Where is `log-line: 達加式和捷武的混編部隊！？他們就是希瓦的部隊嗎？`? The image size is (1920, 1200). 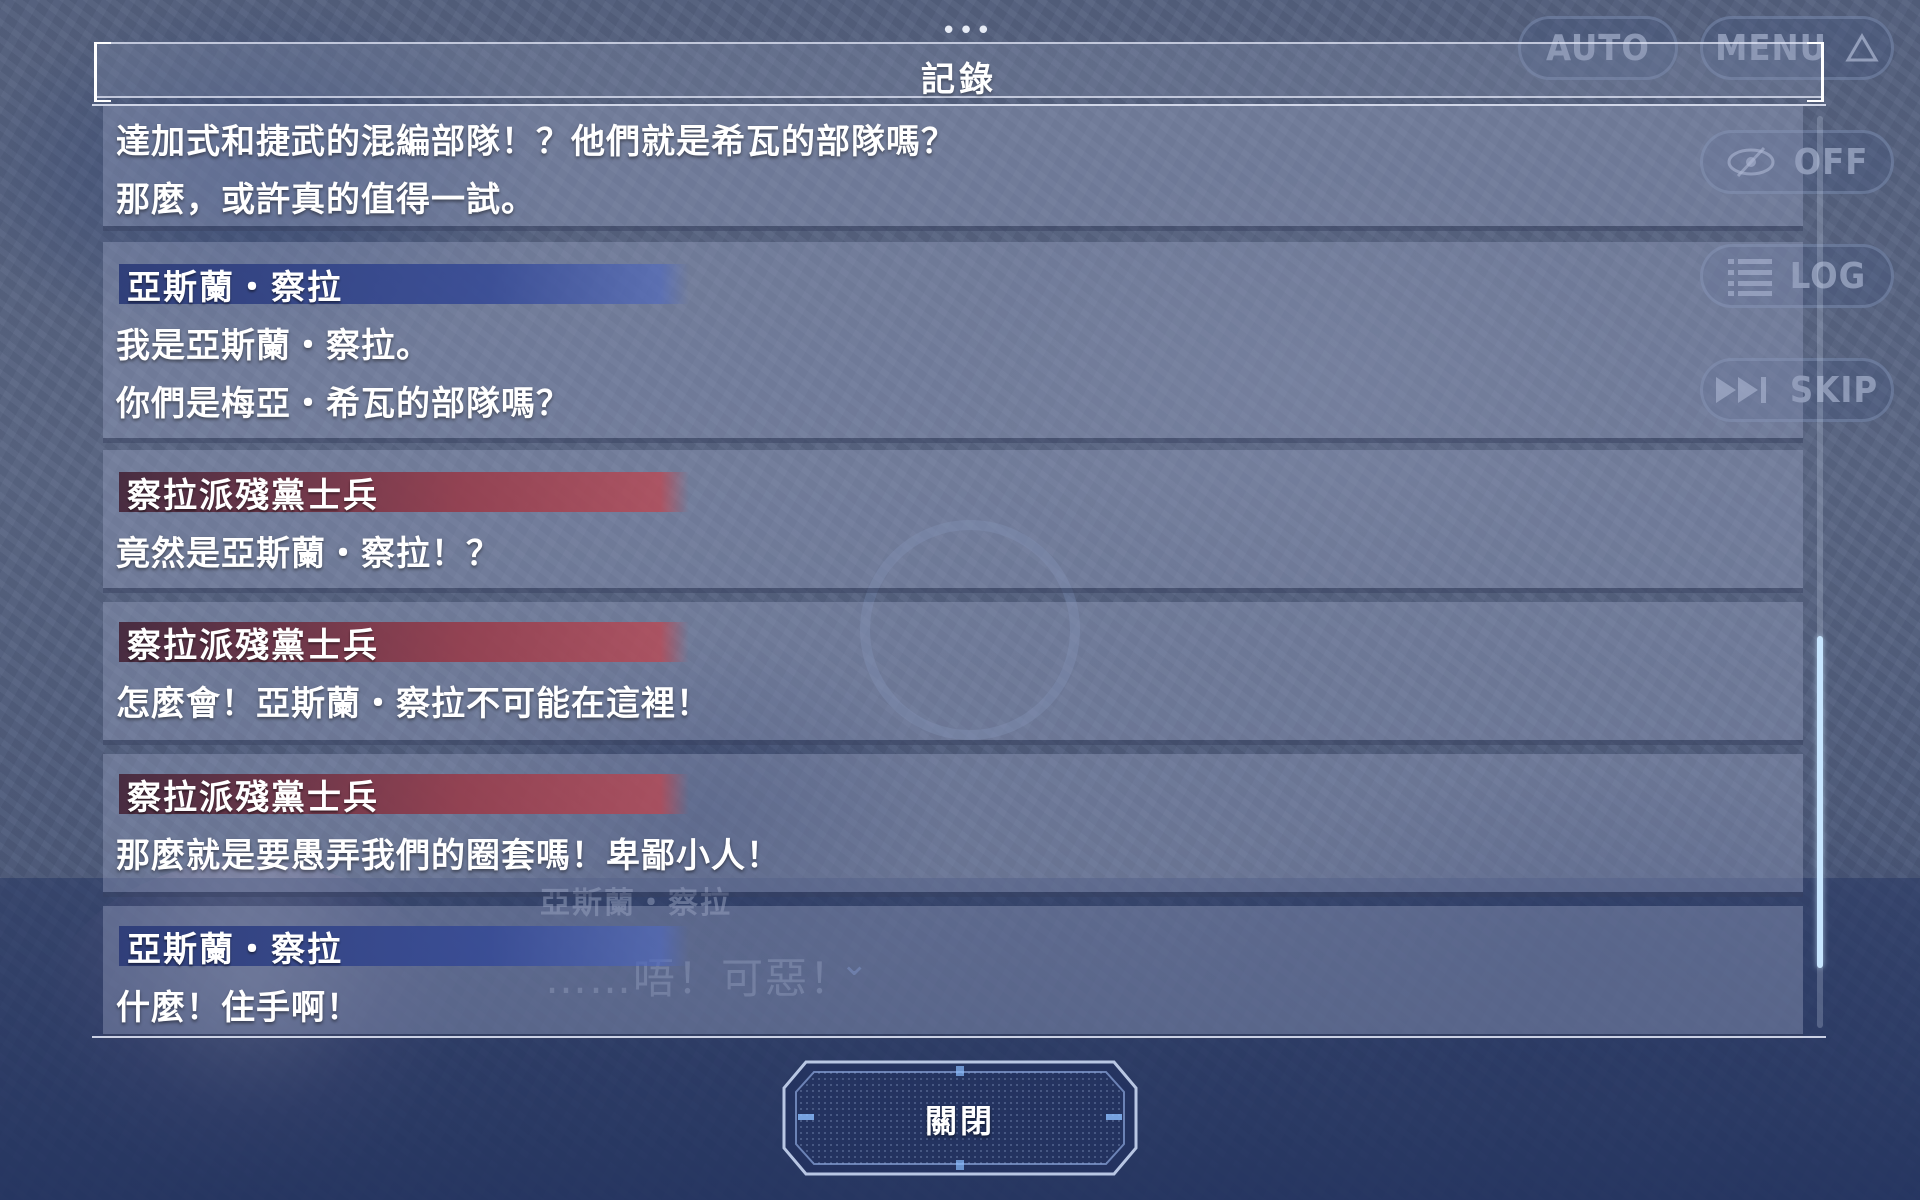
log-line: 達加式和捷武的混編部隊！？他們就是希瓦的部隊嗎？ is located at coordinates (536, 142).